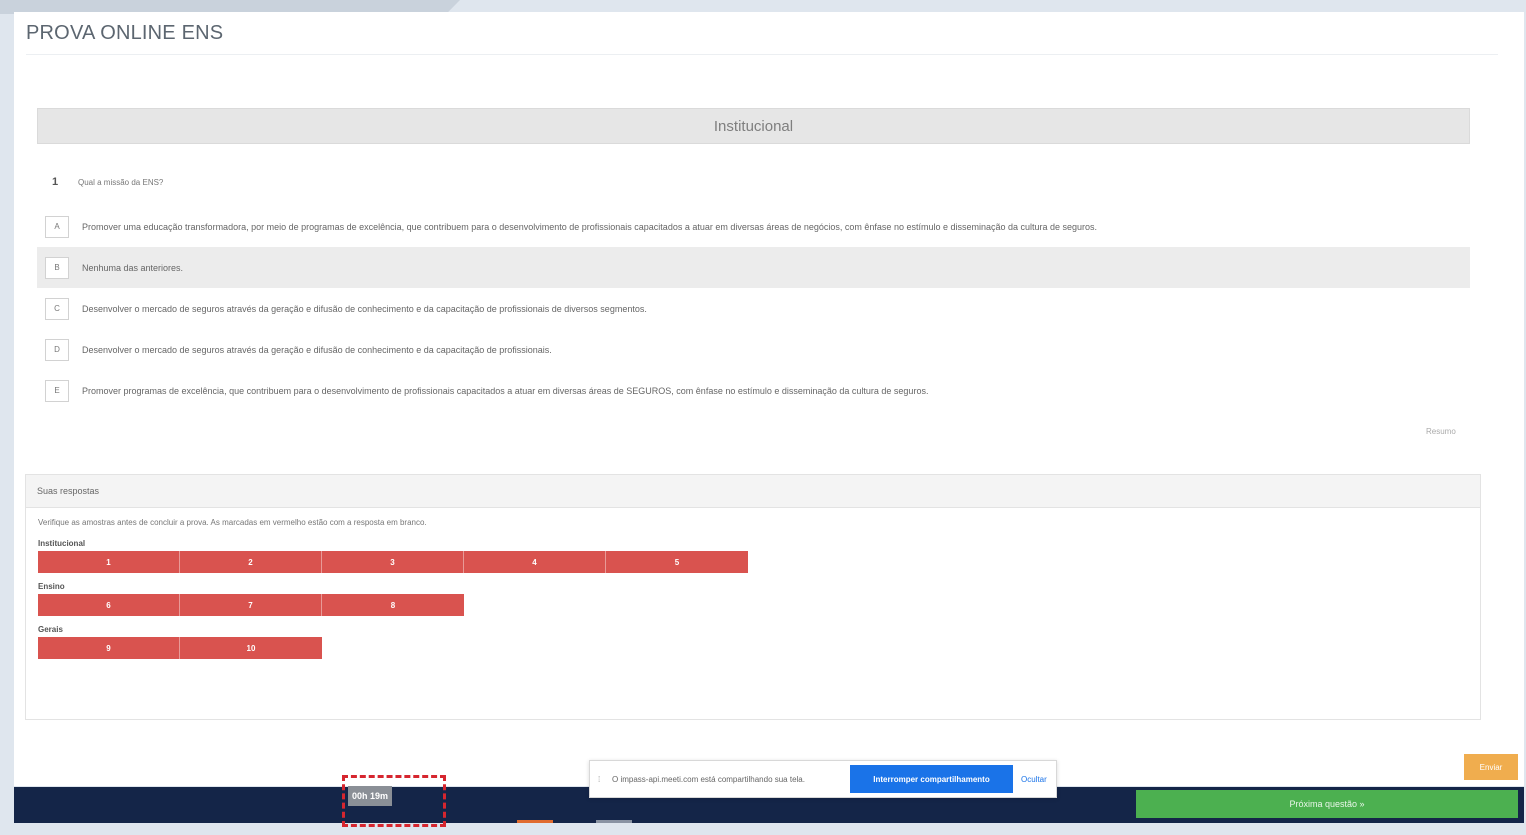 The height and width of the screenshot is (835, 1526). What do you see at coordinates (753, 267) in the screenshot?
I see `option-b: B Nenhuma das anteriores.` at bounding box center [753, 267].